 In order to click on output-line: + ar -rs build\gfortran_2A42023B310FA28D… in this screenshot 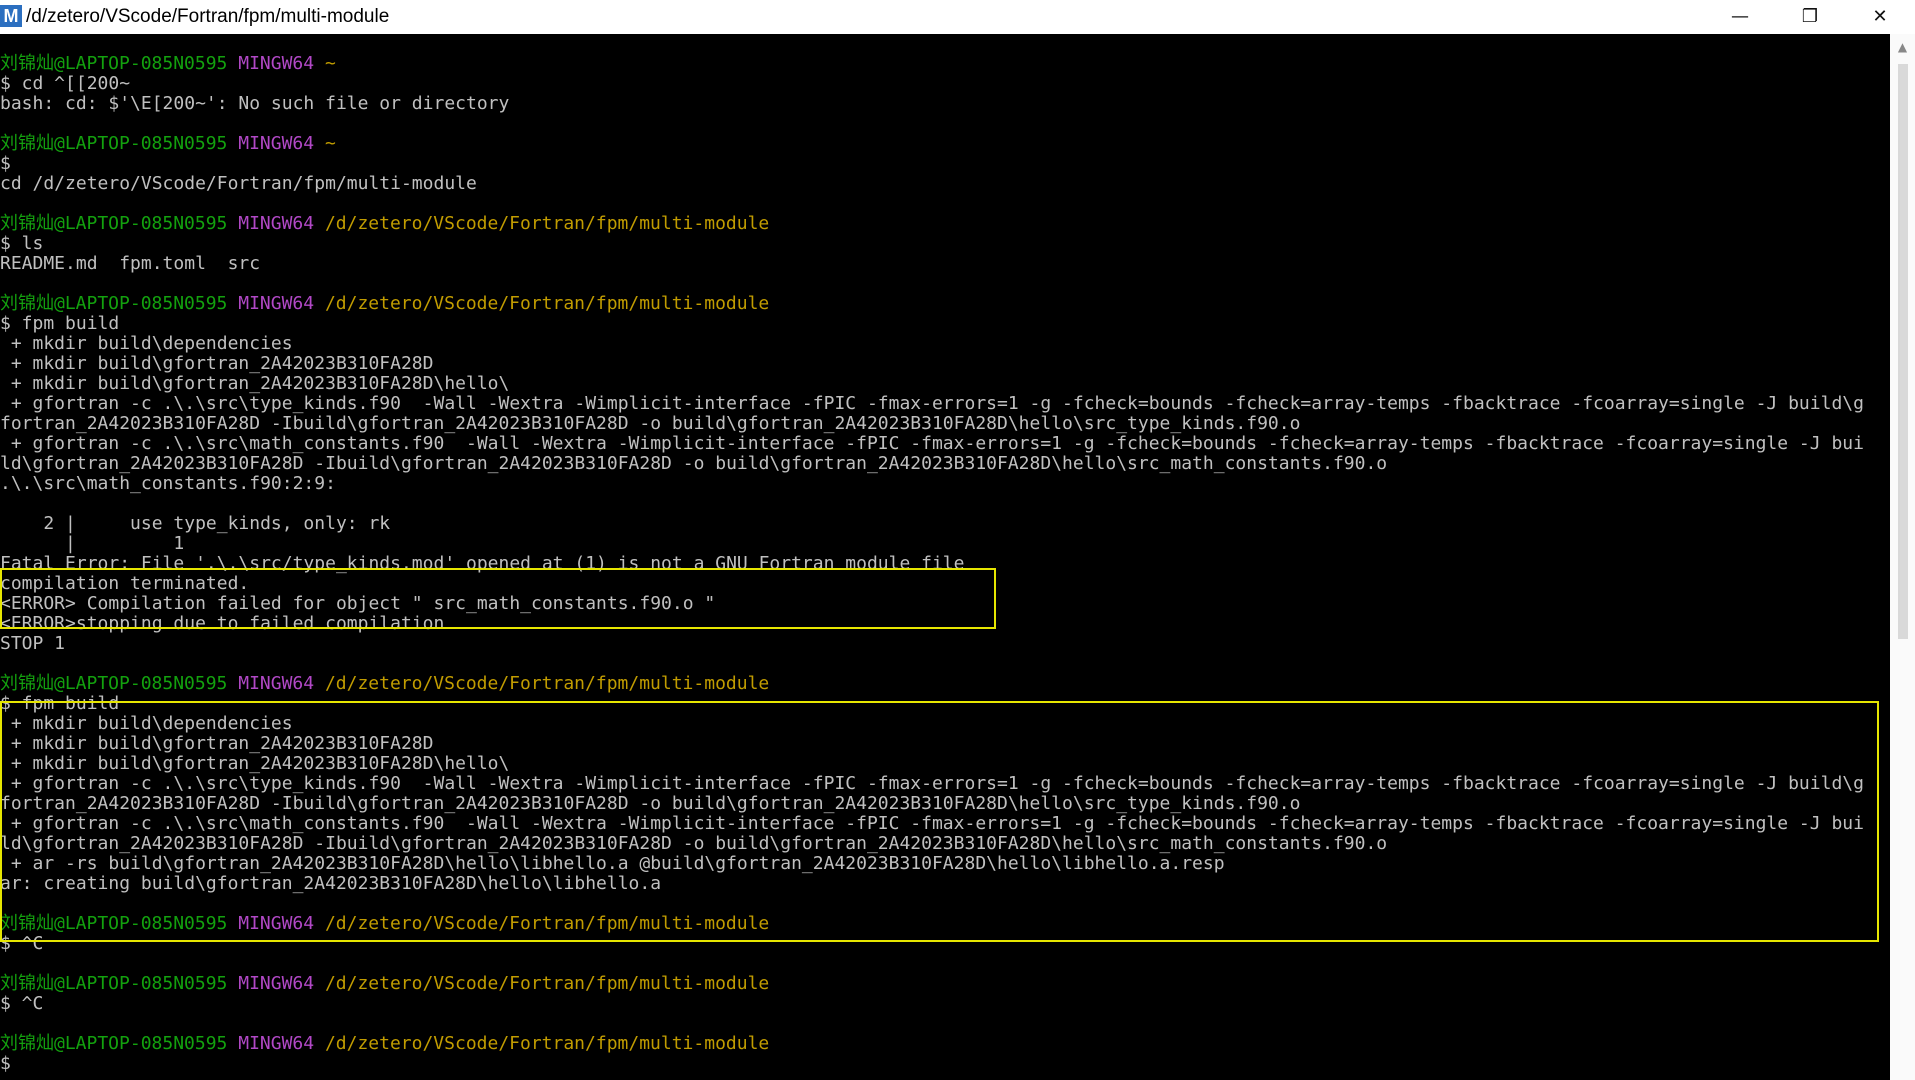, I will do `click(612, 863)`.